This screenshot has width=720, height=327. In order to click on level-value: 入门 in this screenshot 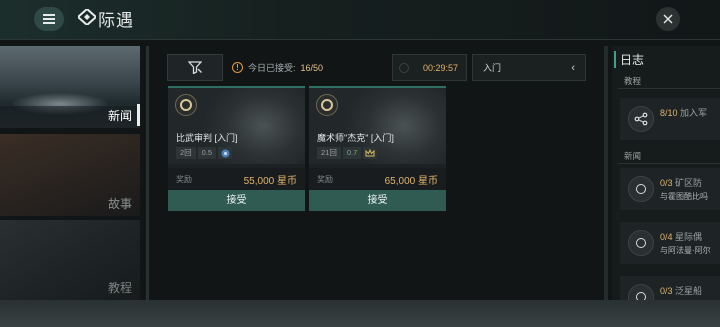, I will do `click(492, 68)`.